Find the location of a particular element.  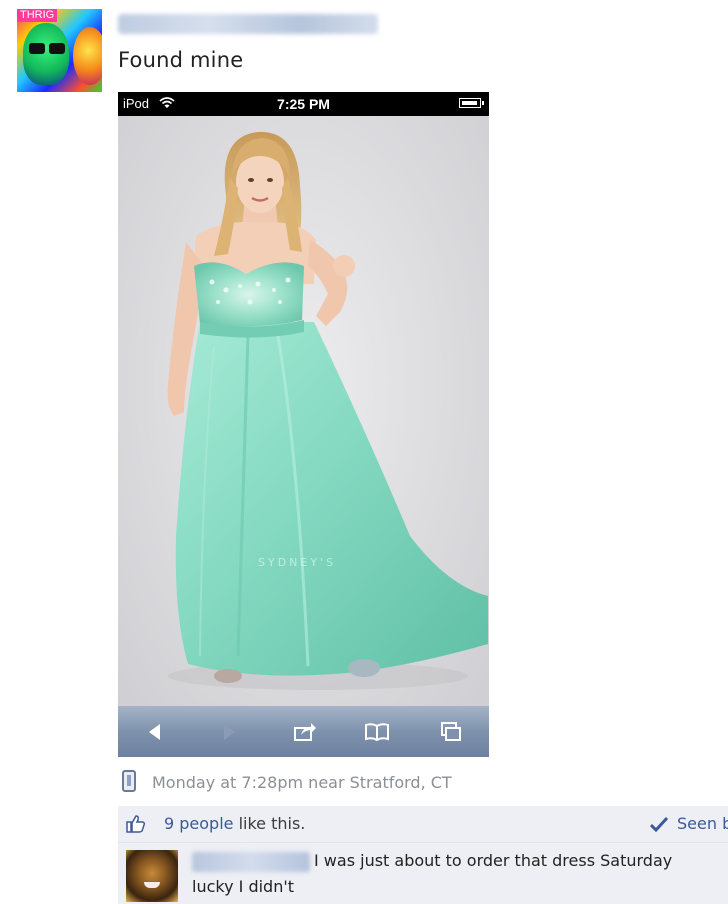

like-thumb-icon is located at coordinates (136, 824).